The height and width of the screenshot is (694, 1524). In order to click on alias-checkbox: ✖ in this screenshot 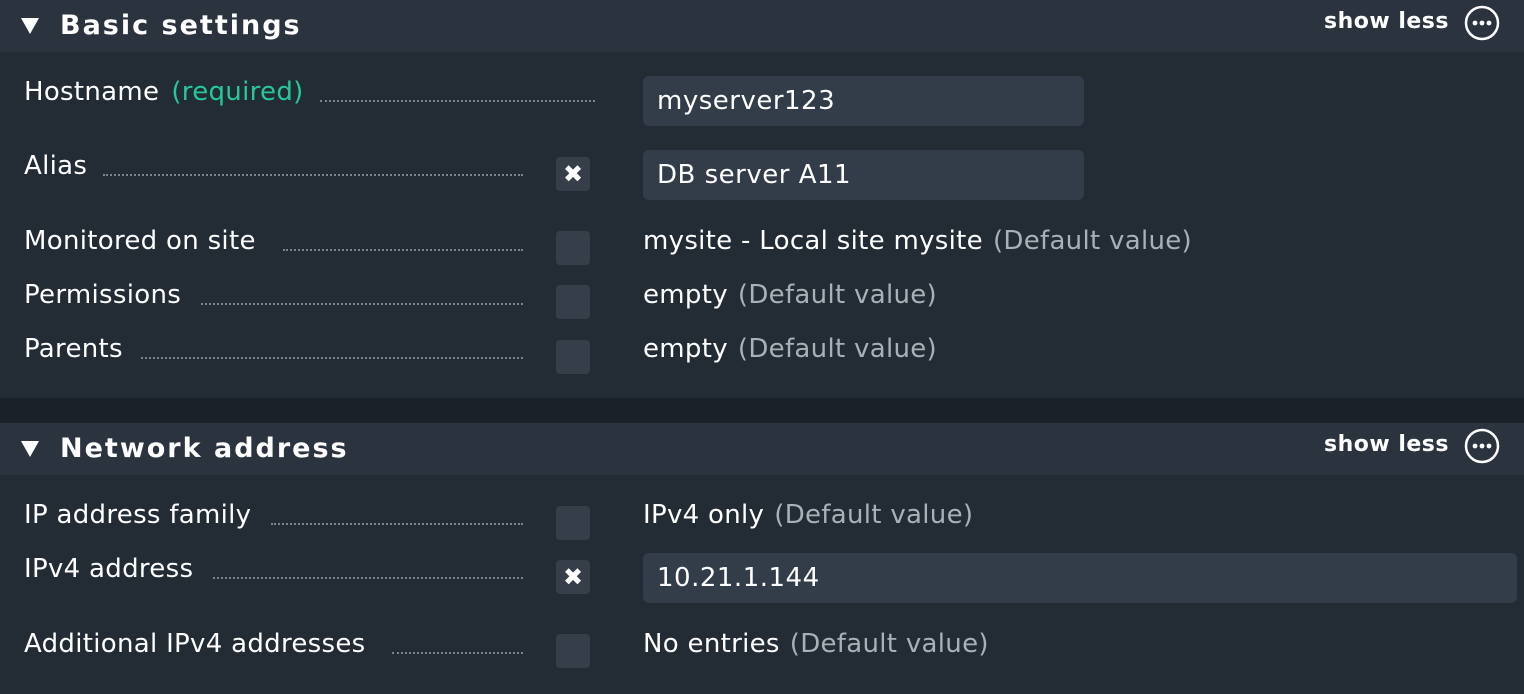, I will do `click(573, 174)`.